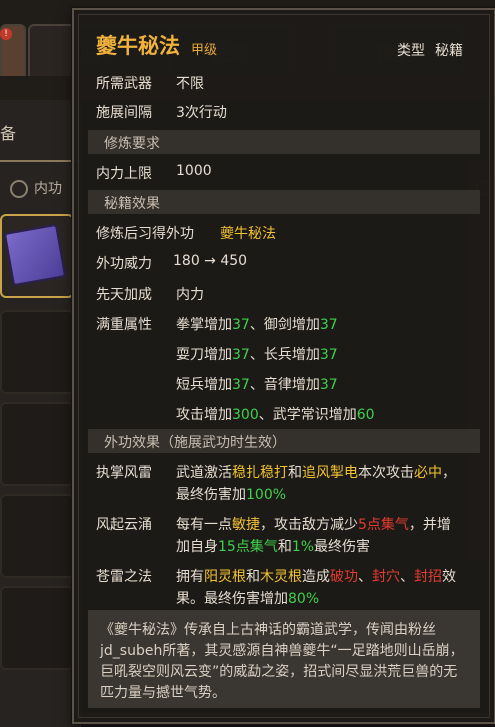  What do you see at coordinates (411, 51) in the screenshot?
I see `type-label: 类型` at bounding box center [411, 51].